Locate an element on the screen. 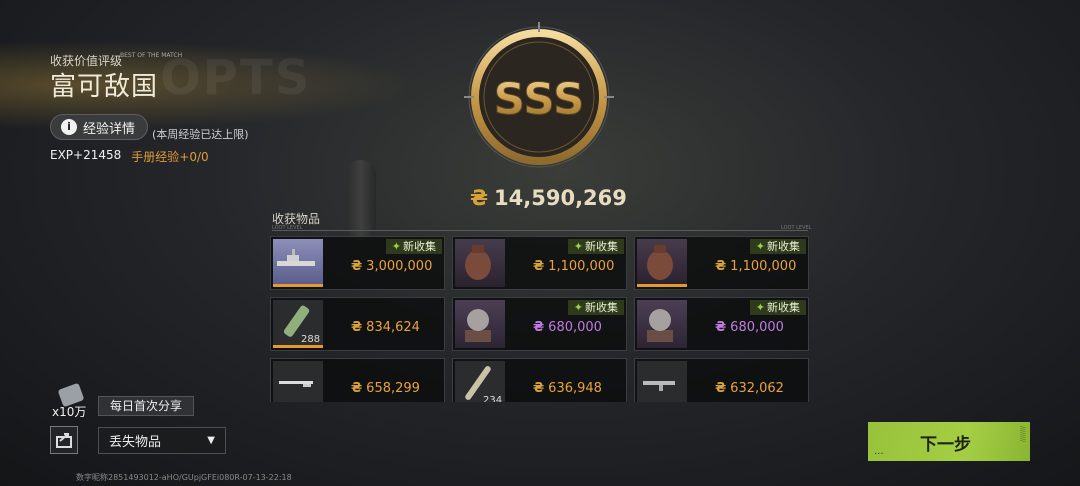 The image size is (1080, 486). item-quantity: 288 is located at coordinates (311, 339).